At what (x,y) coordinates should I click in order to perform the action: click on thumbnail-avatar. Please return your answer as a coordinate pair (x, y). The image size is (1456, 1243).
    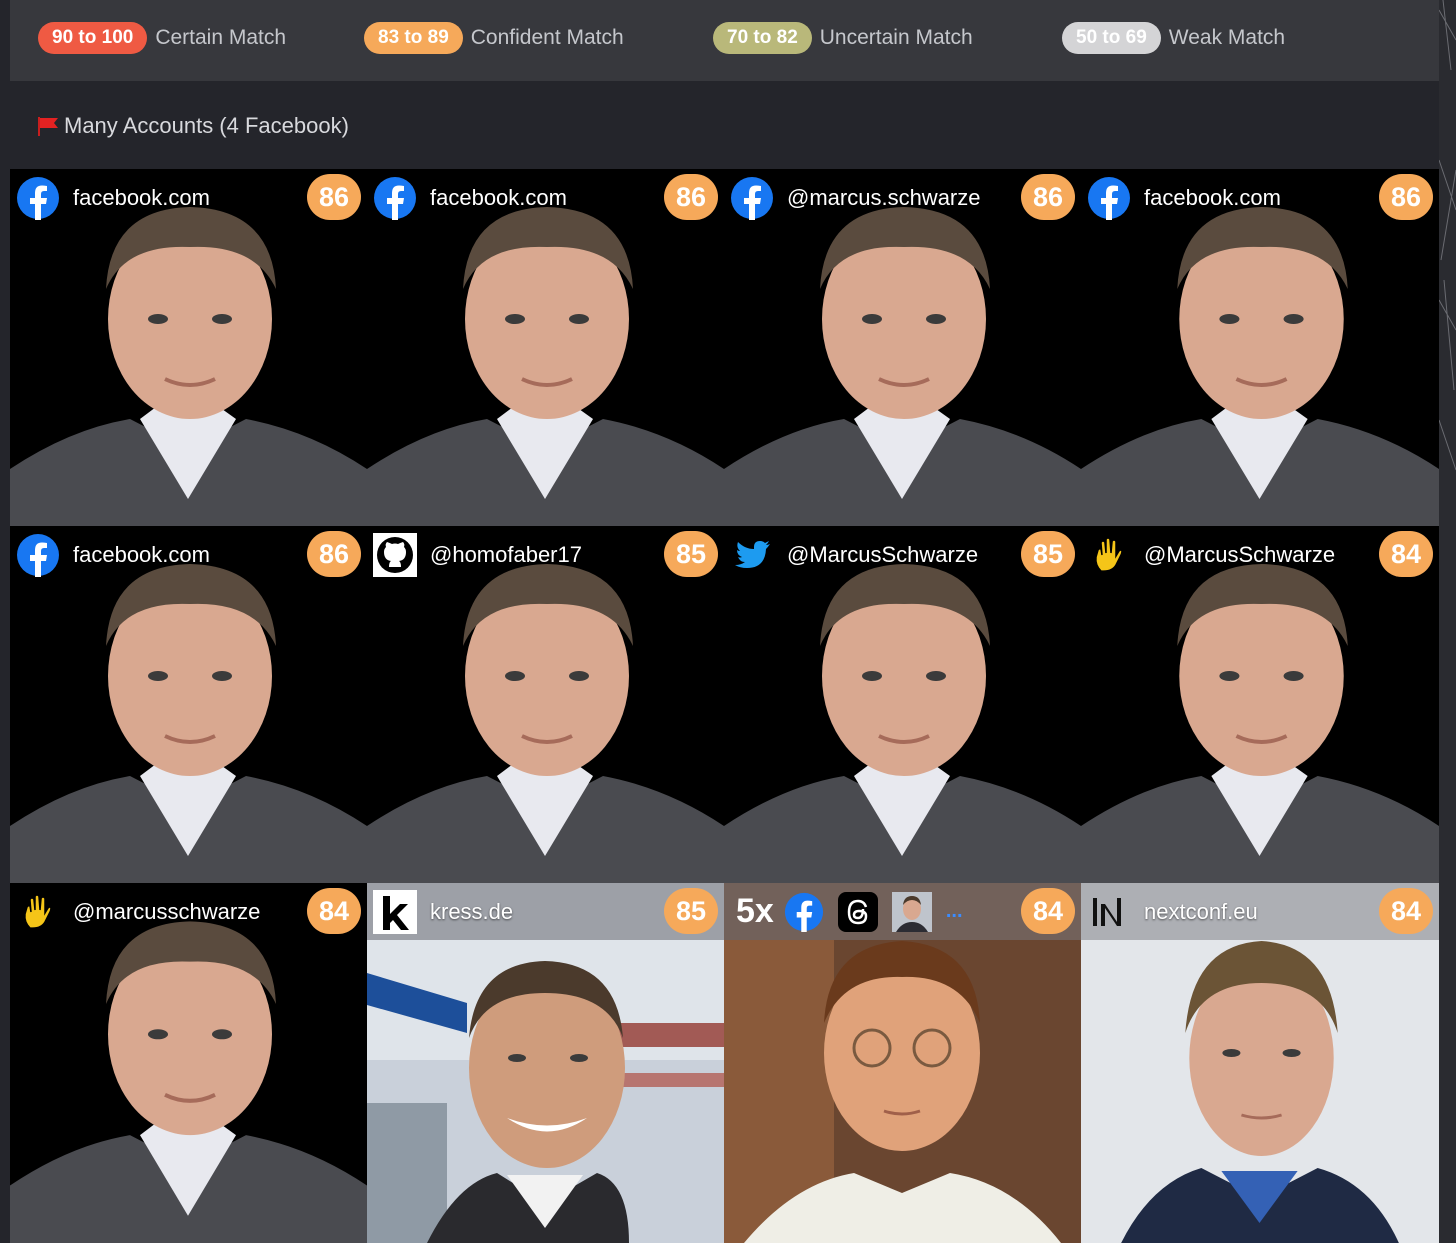
    Looking at the image, I should click on (911, 911).